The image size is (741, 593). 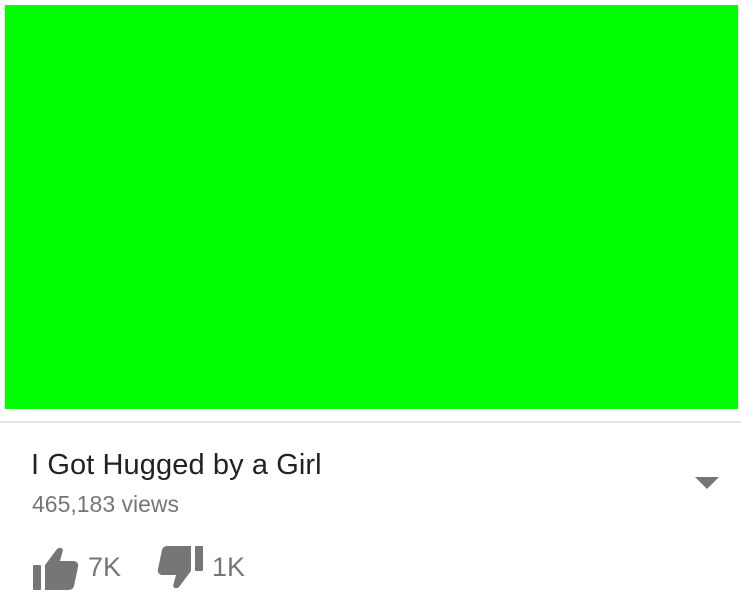 I want to click on divider, so click(x=370, y=422).